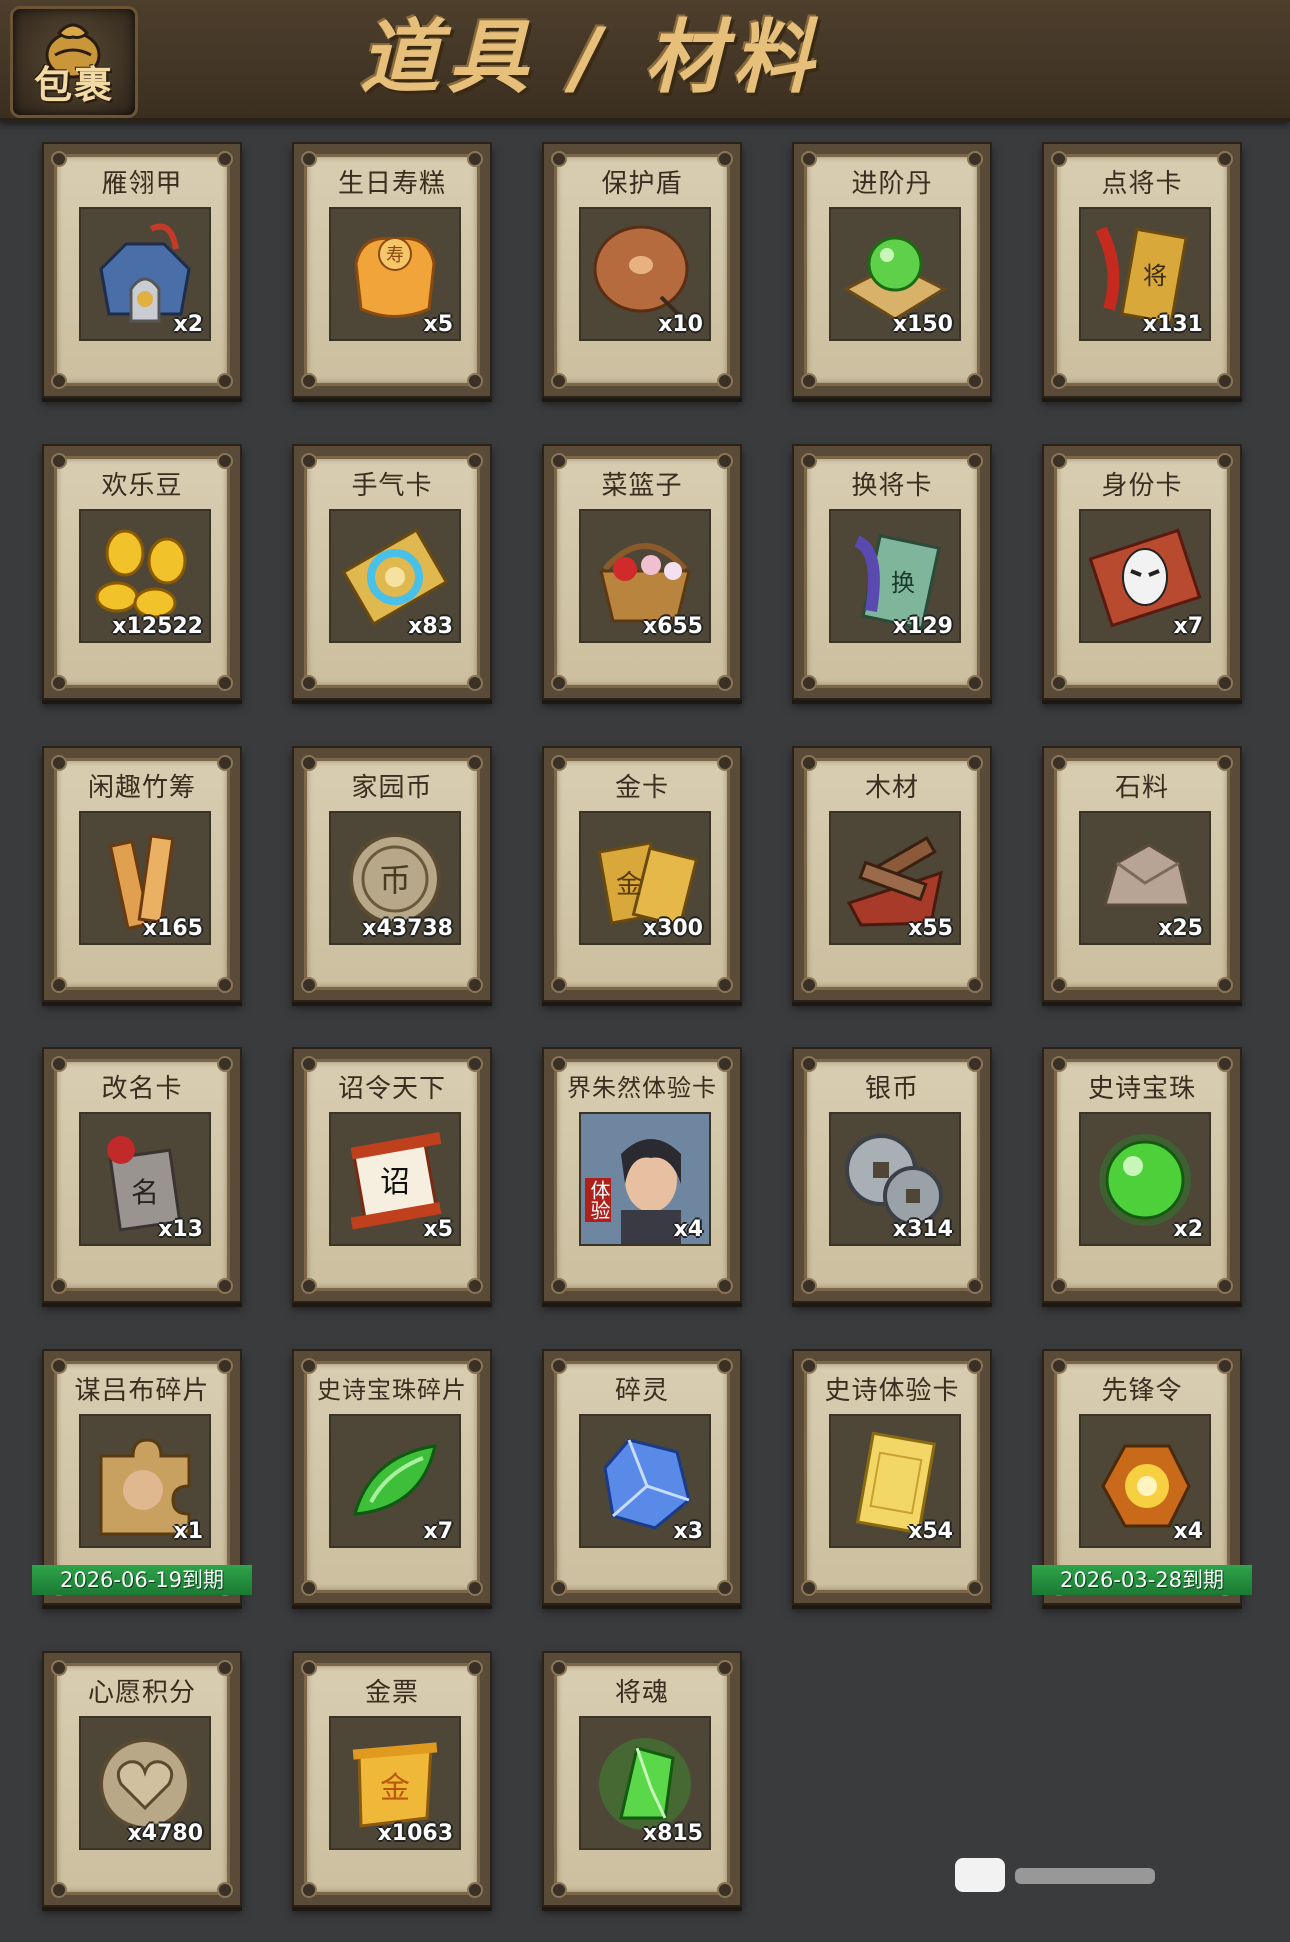  I want to click on bamboo-tally-icon: x165, so click(145, 878).